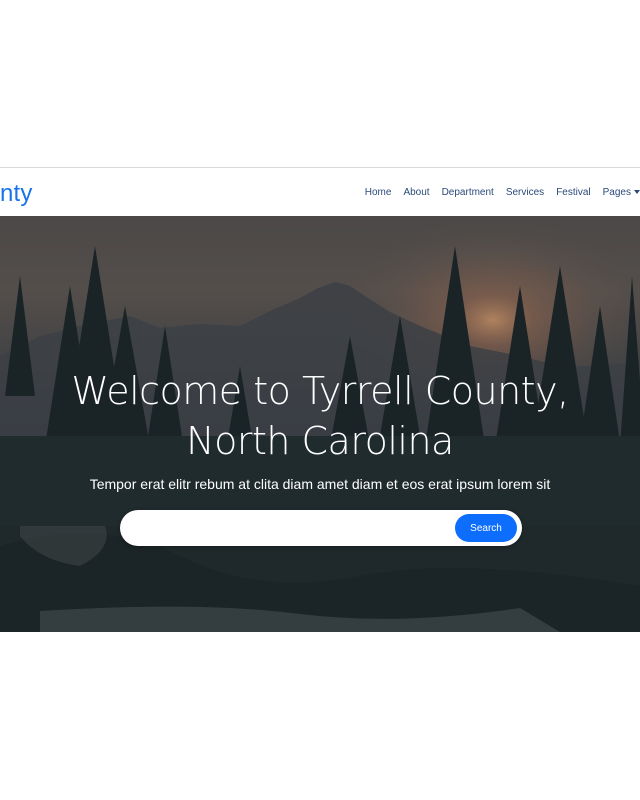 This screenshot has width=640, height=800. What do you see at coordinates (16, 194) in the screenshot?
I see `brand-logo-text: nty` at bounding box center [16, 194].